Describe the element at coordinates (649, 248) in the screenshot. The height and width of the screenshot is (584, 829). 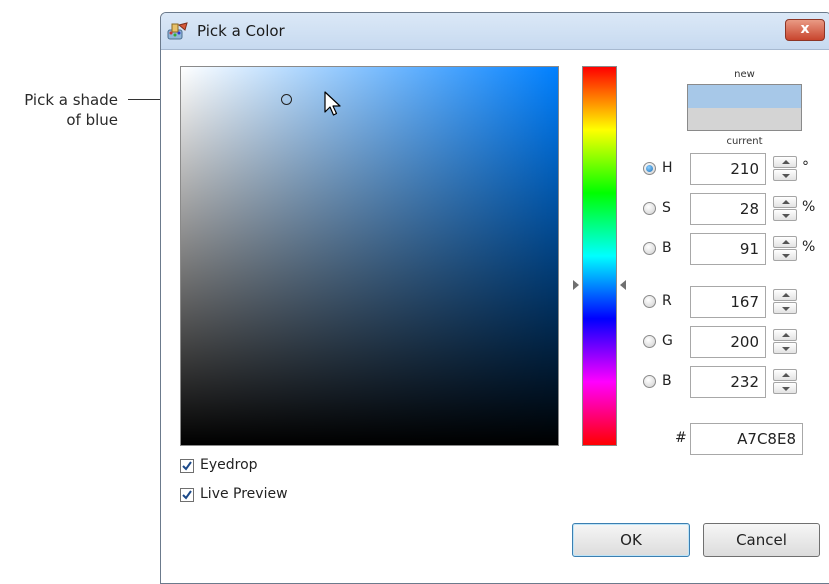
I see `radio-brightness` at that location.